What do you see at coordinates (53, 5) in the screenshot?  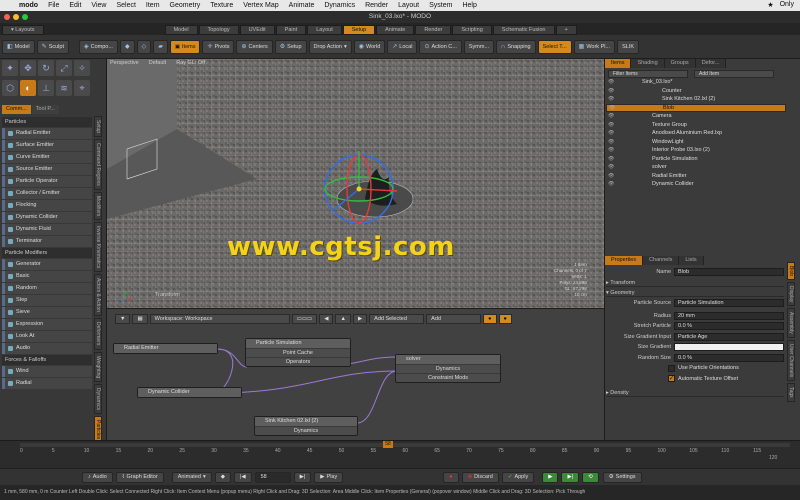 I see `menu-file: File` at bounding box center [53, 5].